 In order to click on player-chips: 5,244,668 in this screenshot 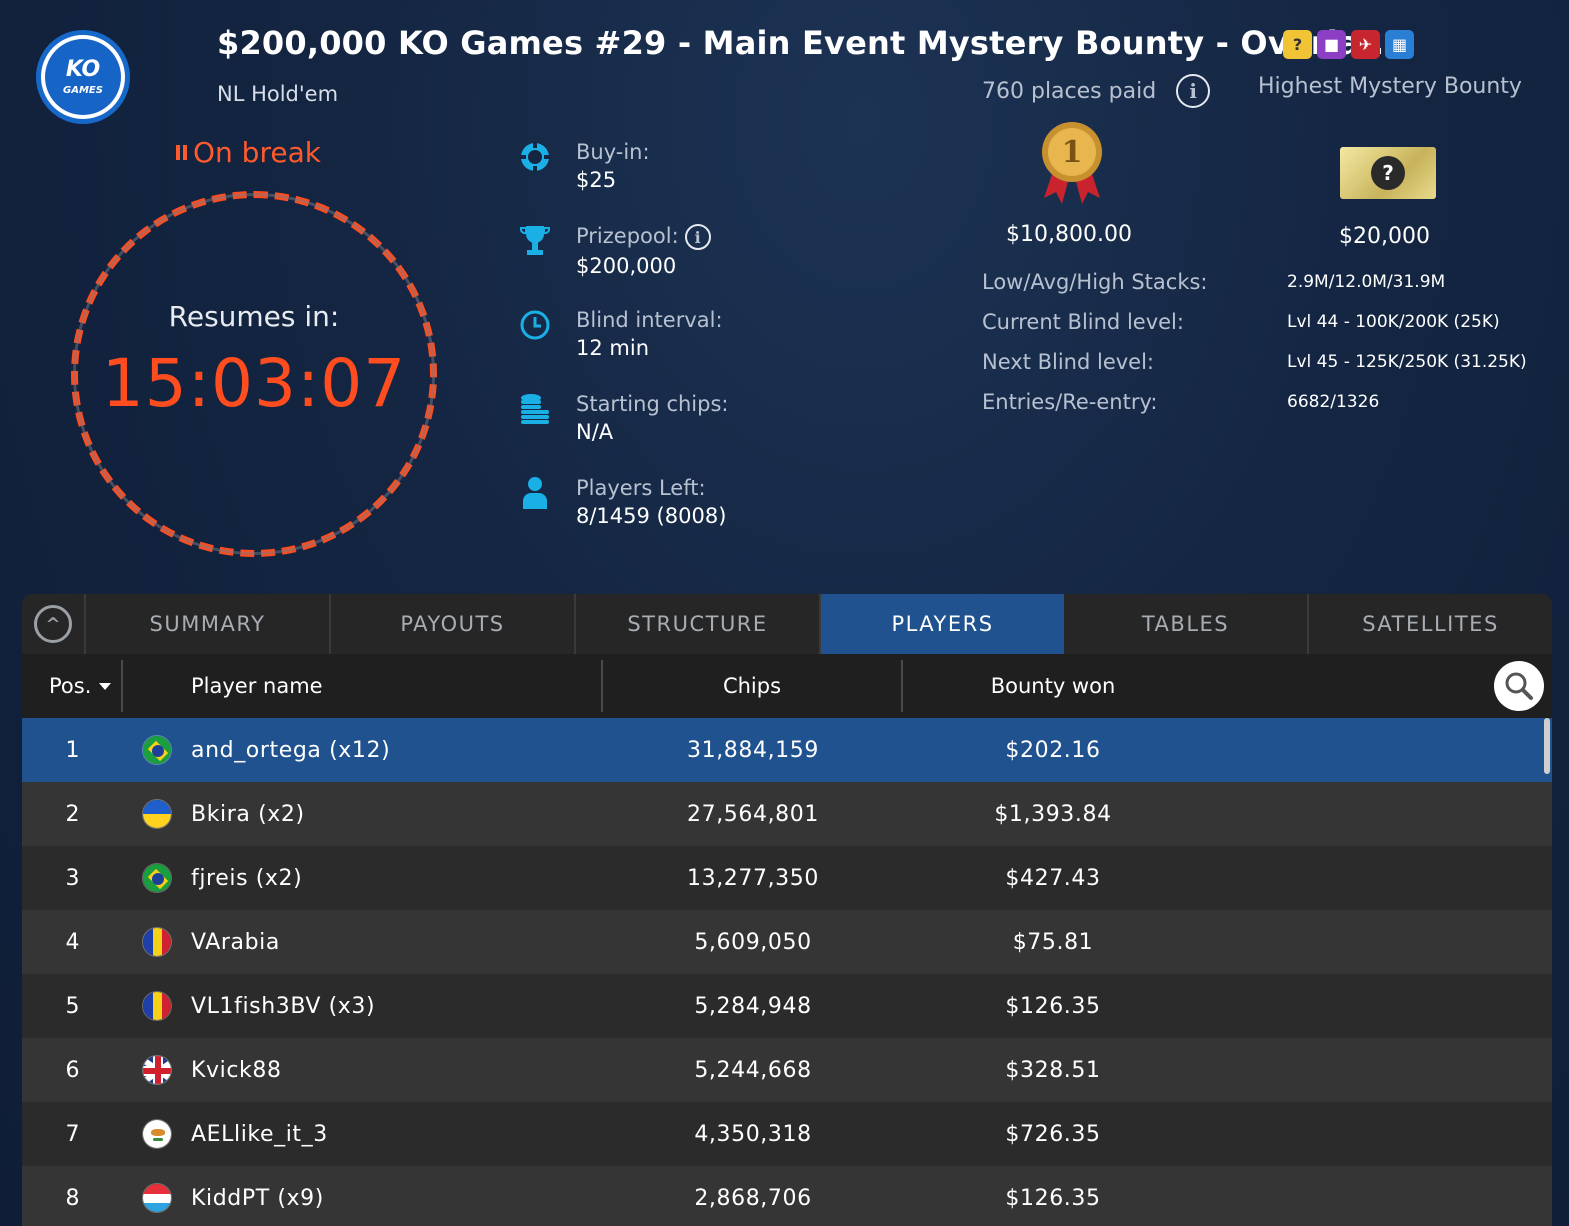, I will do `click(753, 1070)`.